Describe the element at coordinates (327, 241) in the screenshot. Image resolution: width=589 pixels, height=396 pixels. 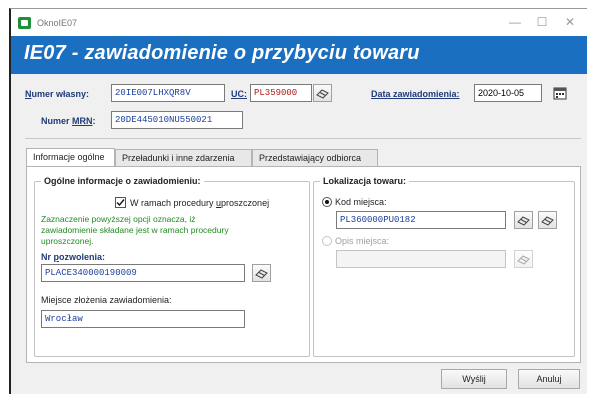
I see `opis-miejsca-radio` at that location.